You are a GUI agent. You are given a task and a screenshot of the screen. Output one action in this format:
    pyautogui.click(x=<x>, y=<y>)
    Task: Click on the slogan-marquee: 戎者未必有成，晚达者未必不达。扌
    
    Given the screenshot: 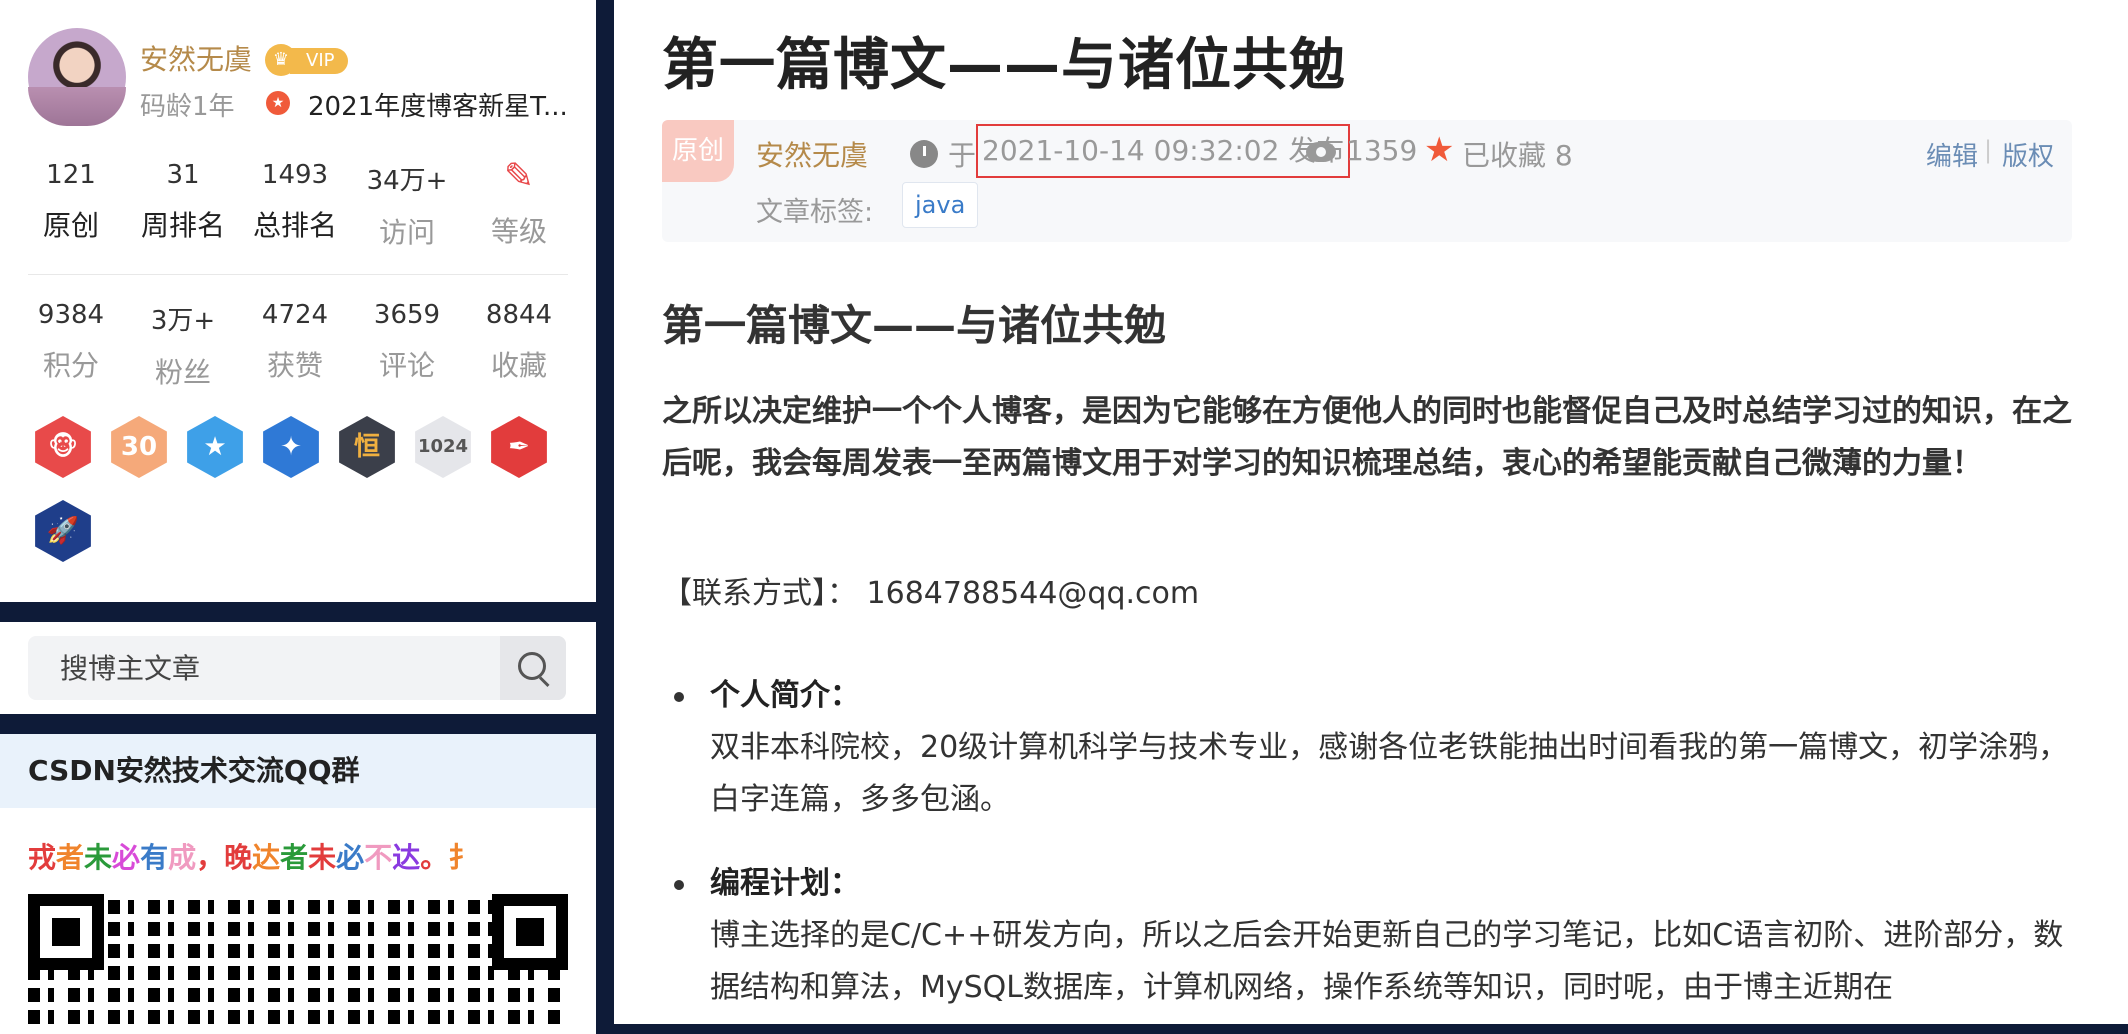 What is the action you would take?
    pyautogui.click(x=298, y=856)
    